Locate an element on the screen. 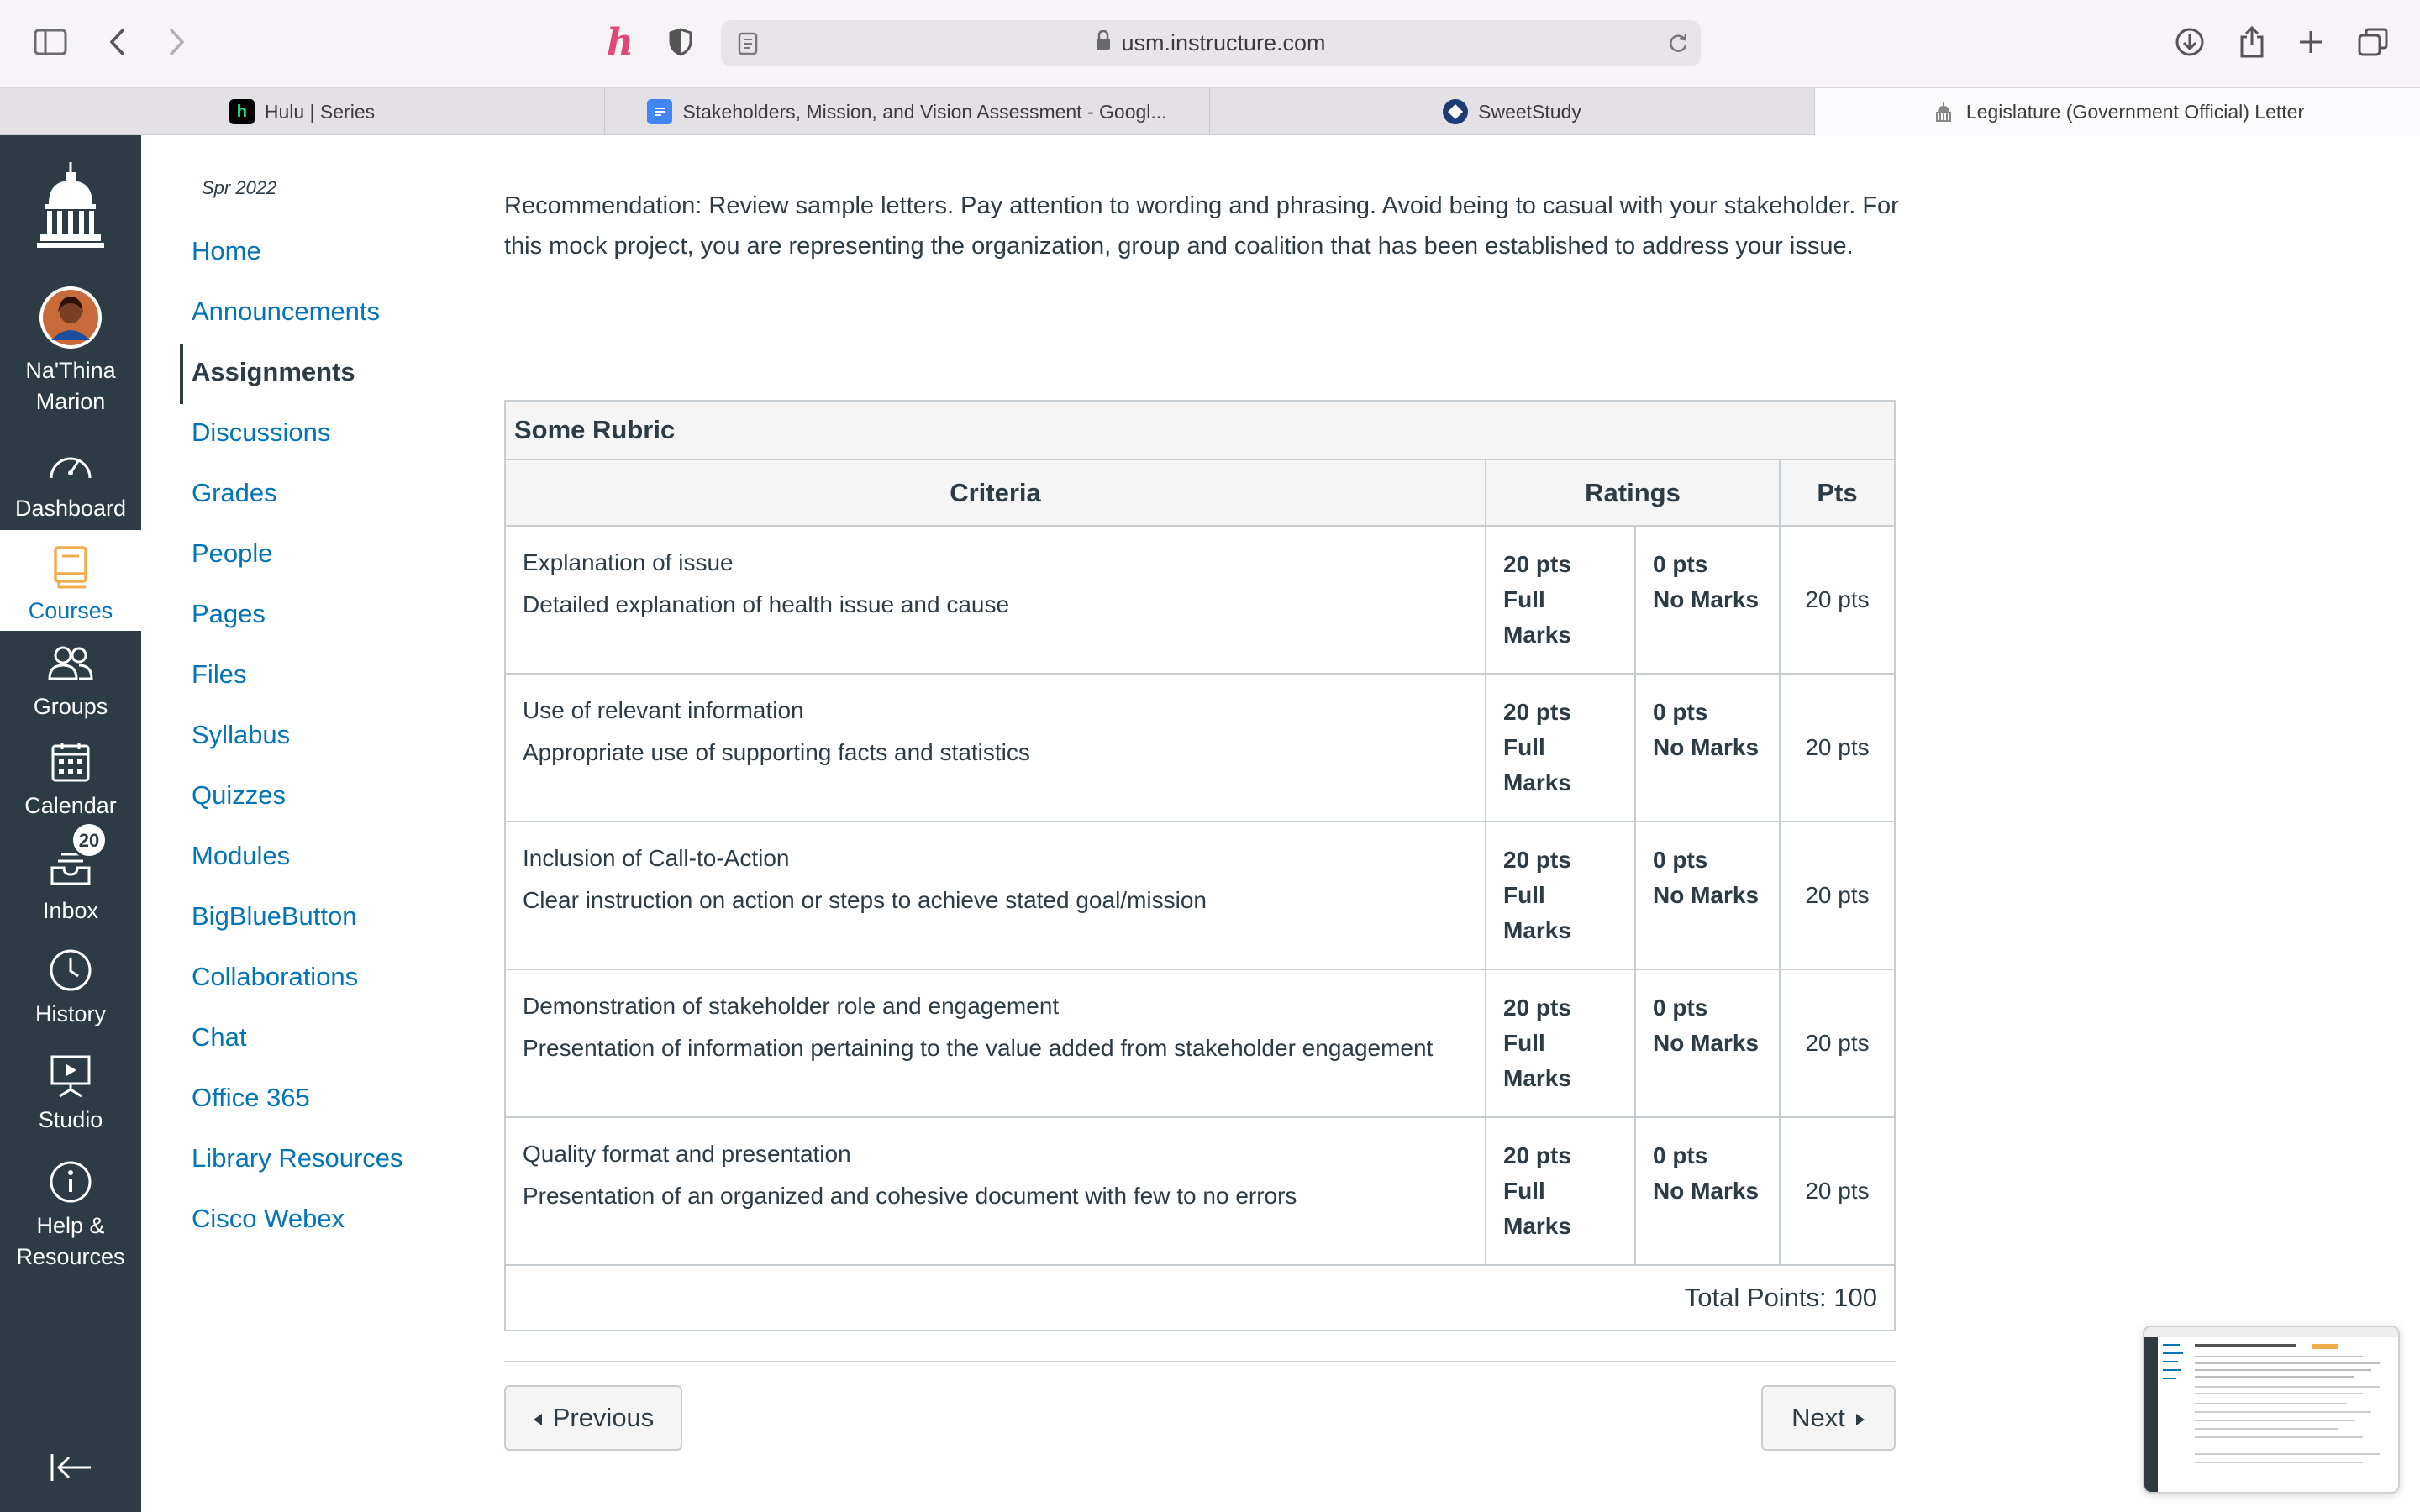 The width and height of the screenshot is (2420, 1512). calendar-label: Calendar is located at coordinates (70, 805).